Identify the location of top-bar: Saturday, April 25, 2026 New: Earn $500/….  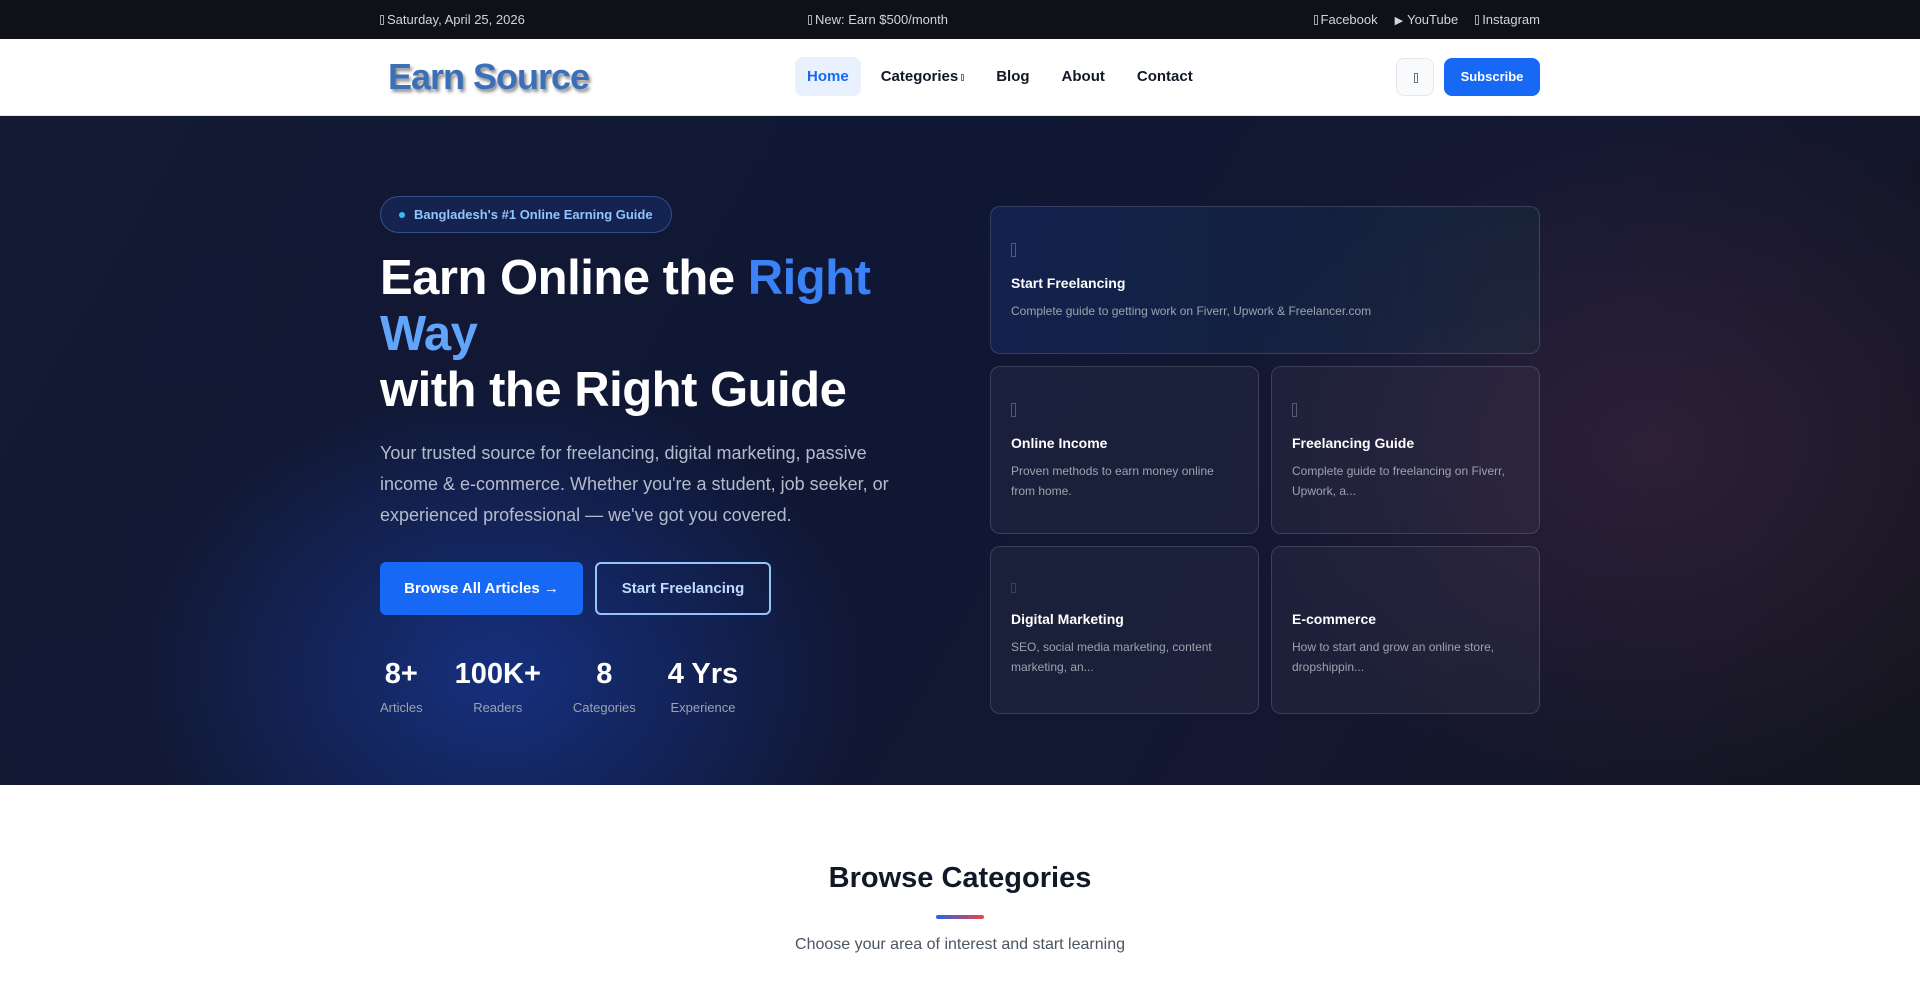
(960, 19).